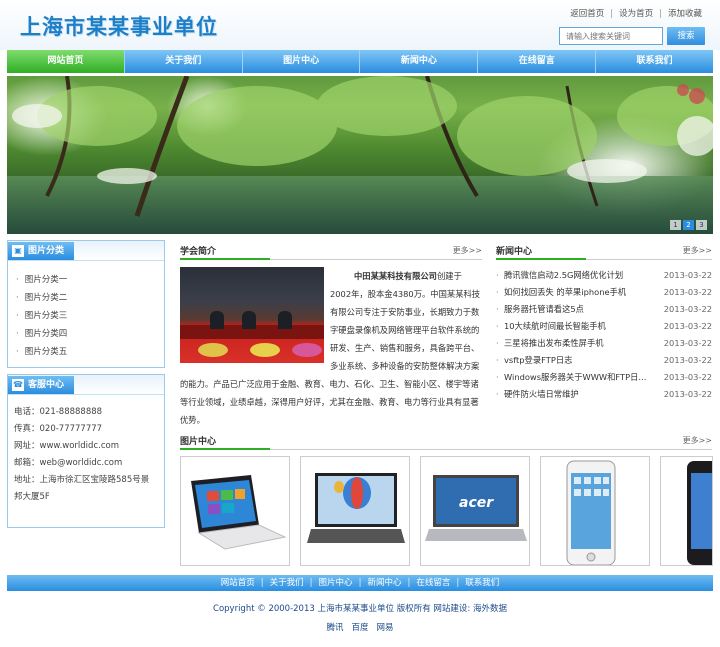 This screenshot has height=647, width=720. I want to click on category-item: 图片分类三, so click(90, 316).